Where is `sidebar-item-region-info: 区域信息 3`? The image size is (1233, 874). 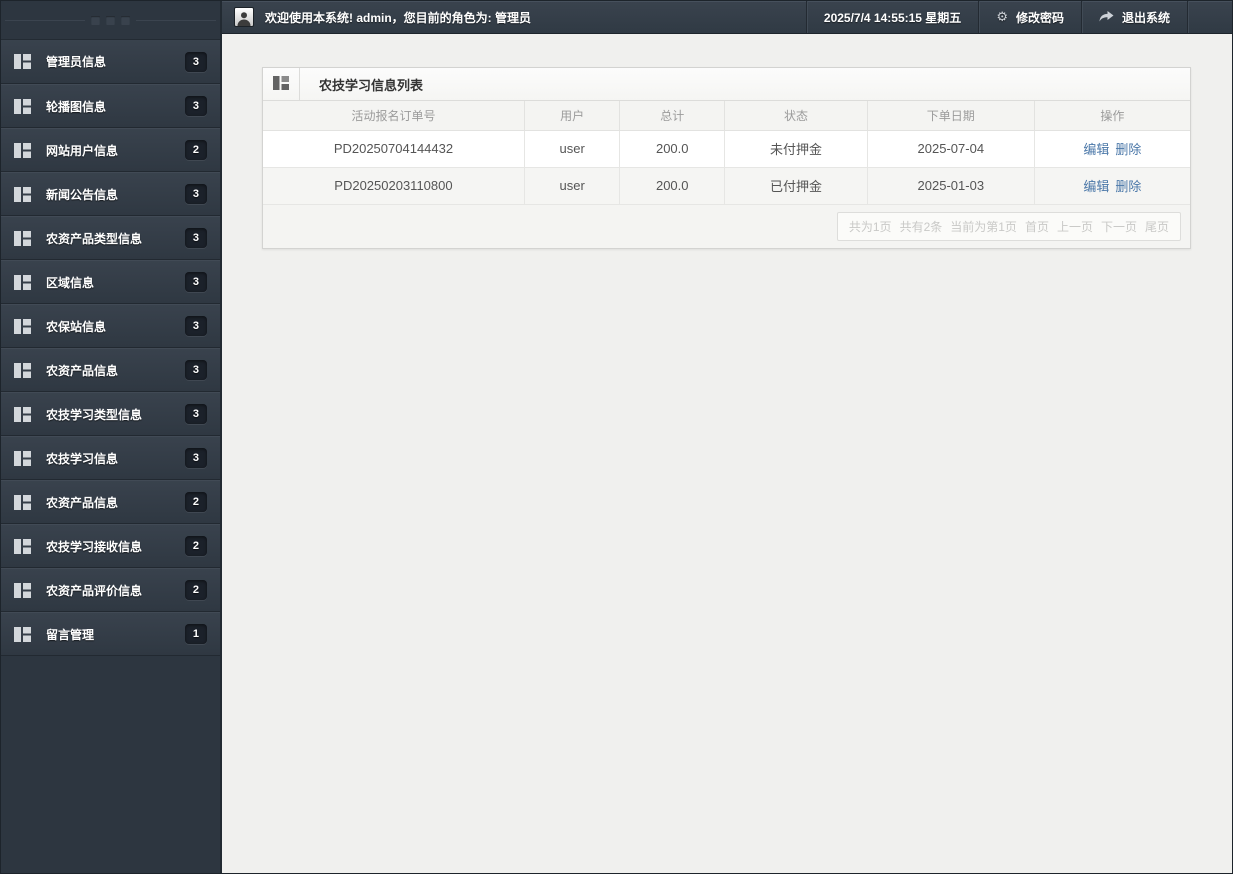 sidebar-item-region-info: 区域信息 3 is located at coordinates (110, 282).